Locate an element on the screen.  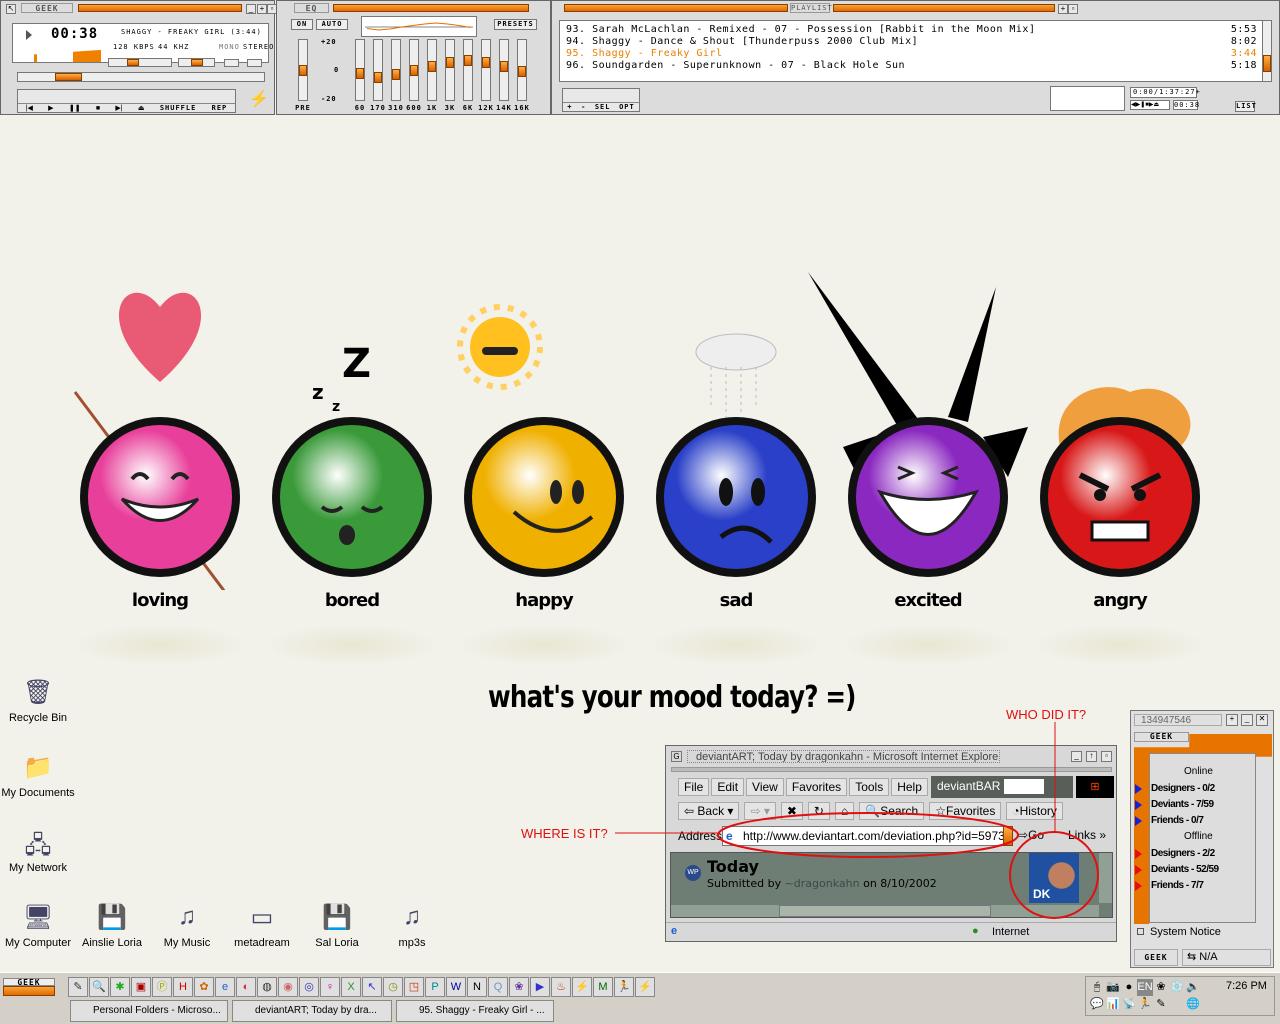
horizontal-scrollbar is located at coordinates (885, 911).